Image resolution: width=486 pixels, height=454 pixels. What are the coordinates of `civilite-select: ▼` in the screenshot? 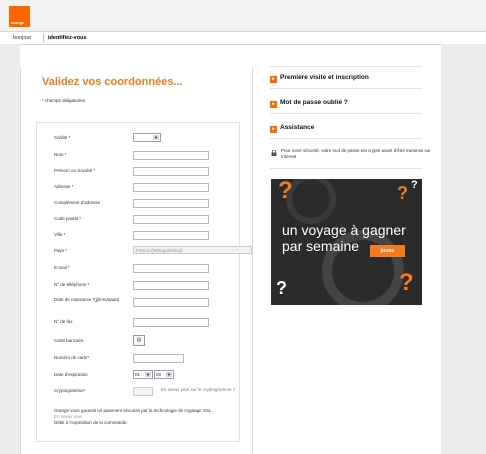 It's located at (147, 137).